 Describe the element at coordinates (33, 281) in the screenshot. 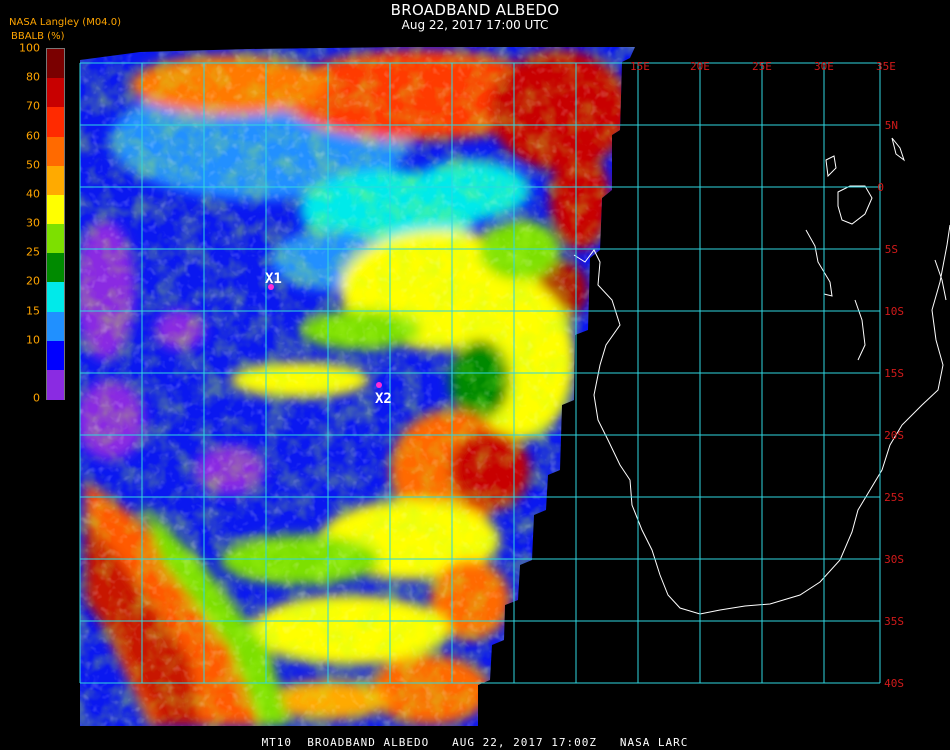

I see `colorbar-tick-label: 20` at that location.